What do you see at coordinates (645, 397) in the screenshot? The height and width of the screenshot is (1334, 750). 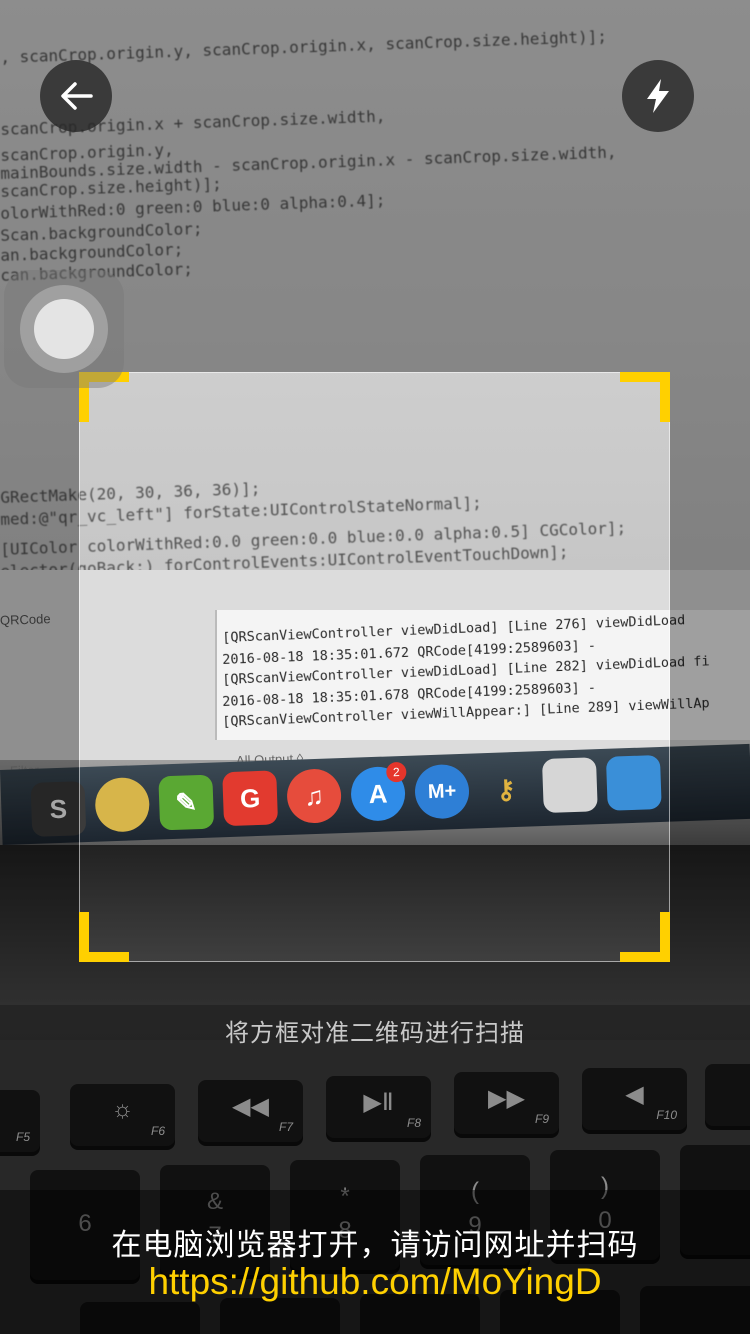 I see `scan-corner-top-right` at bounding box center [645, 397].